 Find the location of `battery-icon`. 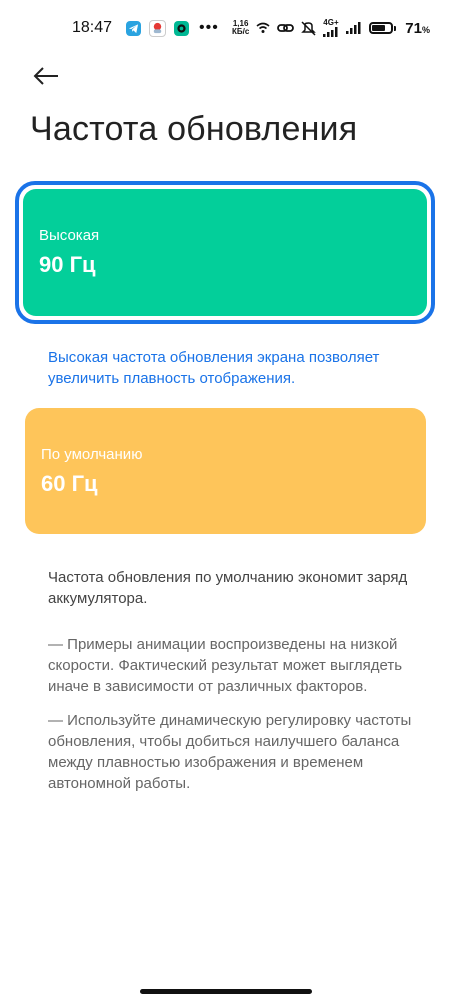

battery-icon is located at coordinates (383, 28).